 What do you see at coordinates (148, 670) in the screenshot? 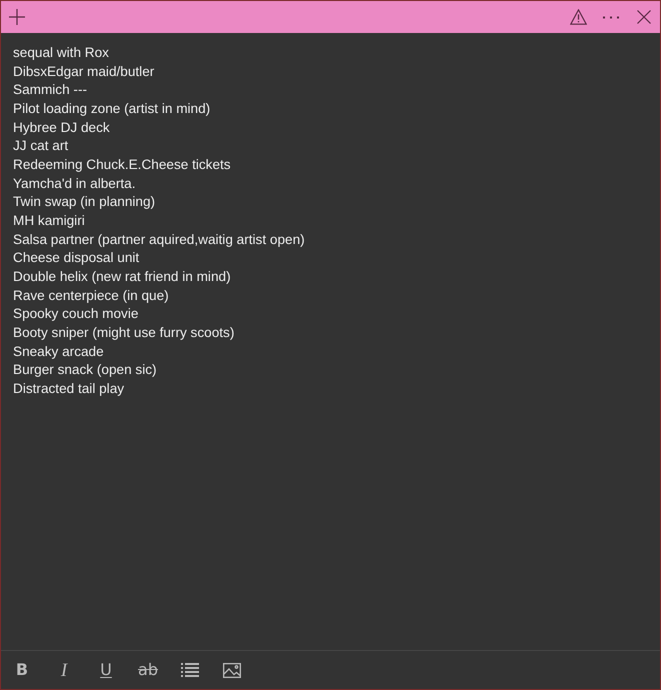
I see `strikethrough-button: ab` at bounding box center [148, 670].